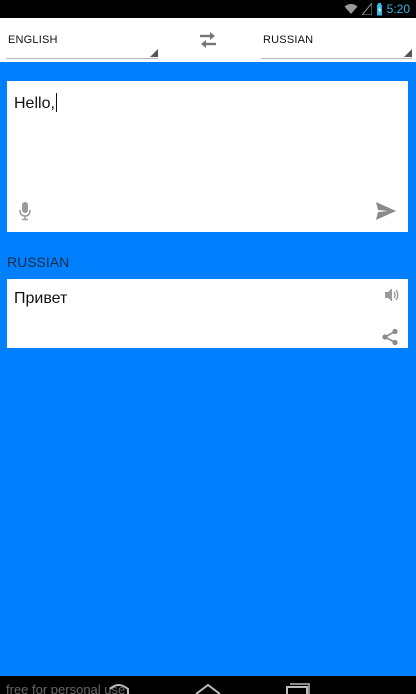 The image size is (416, 694). I want to click on send-icon, so click(386, 211).